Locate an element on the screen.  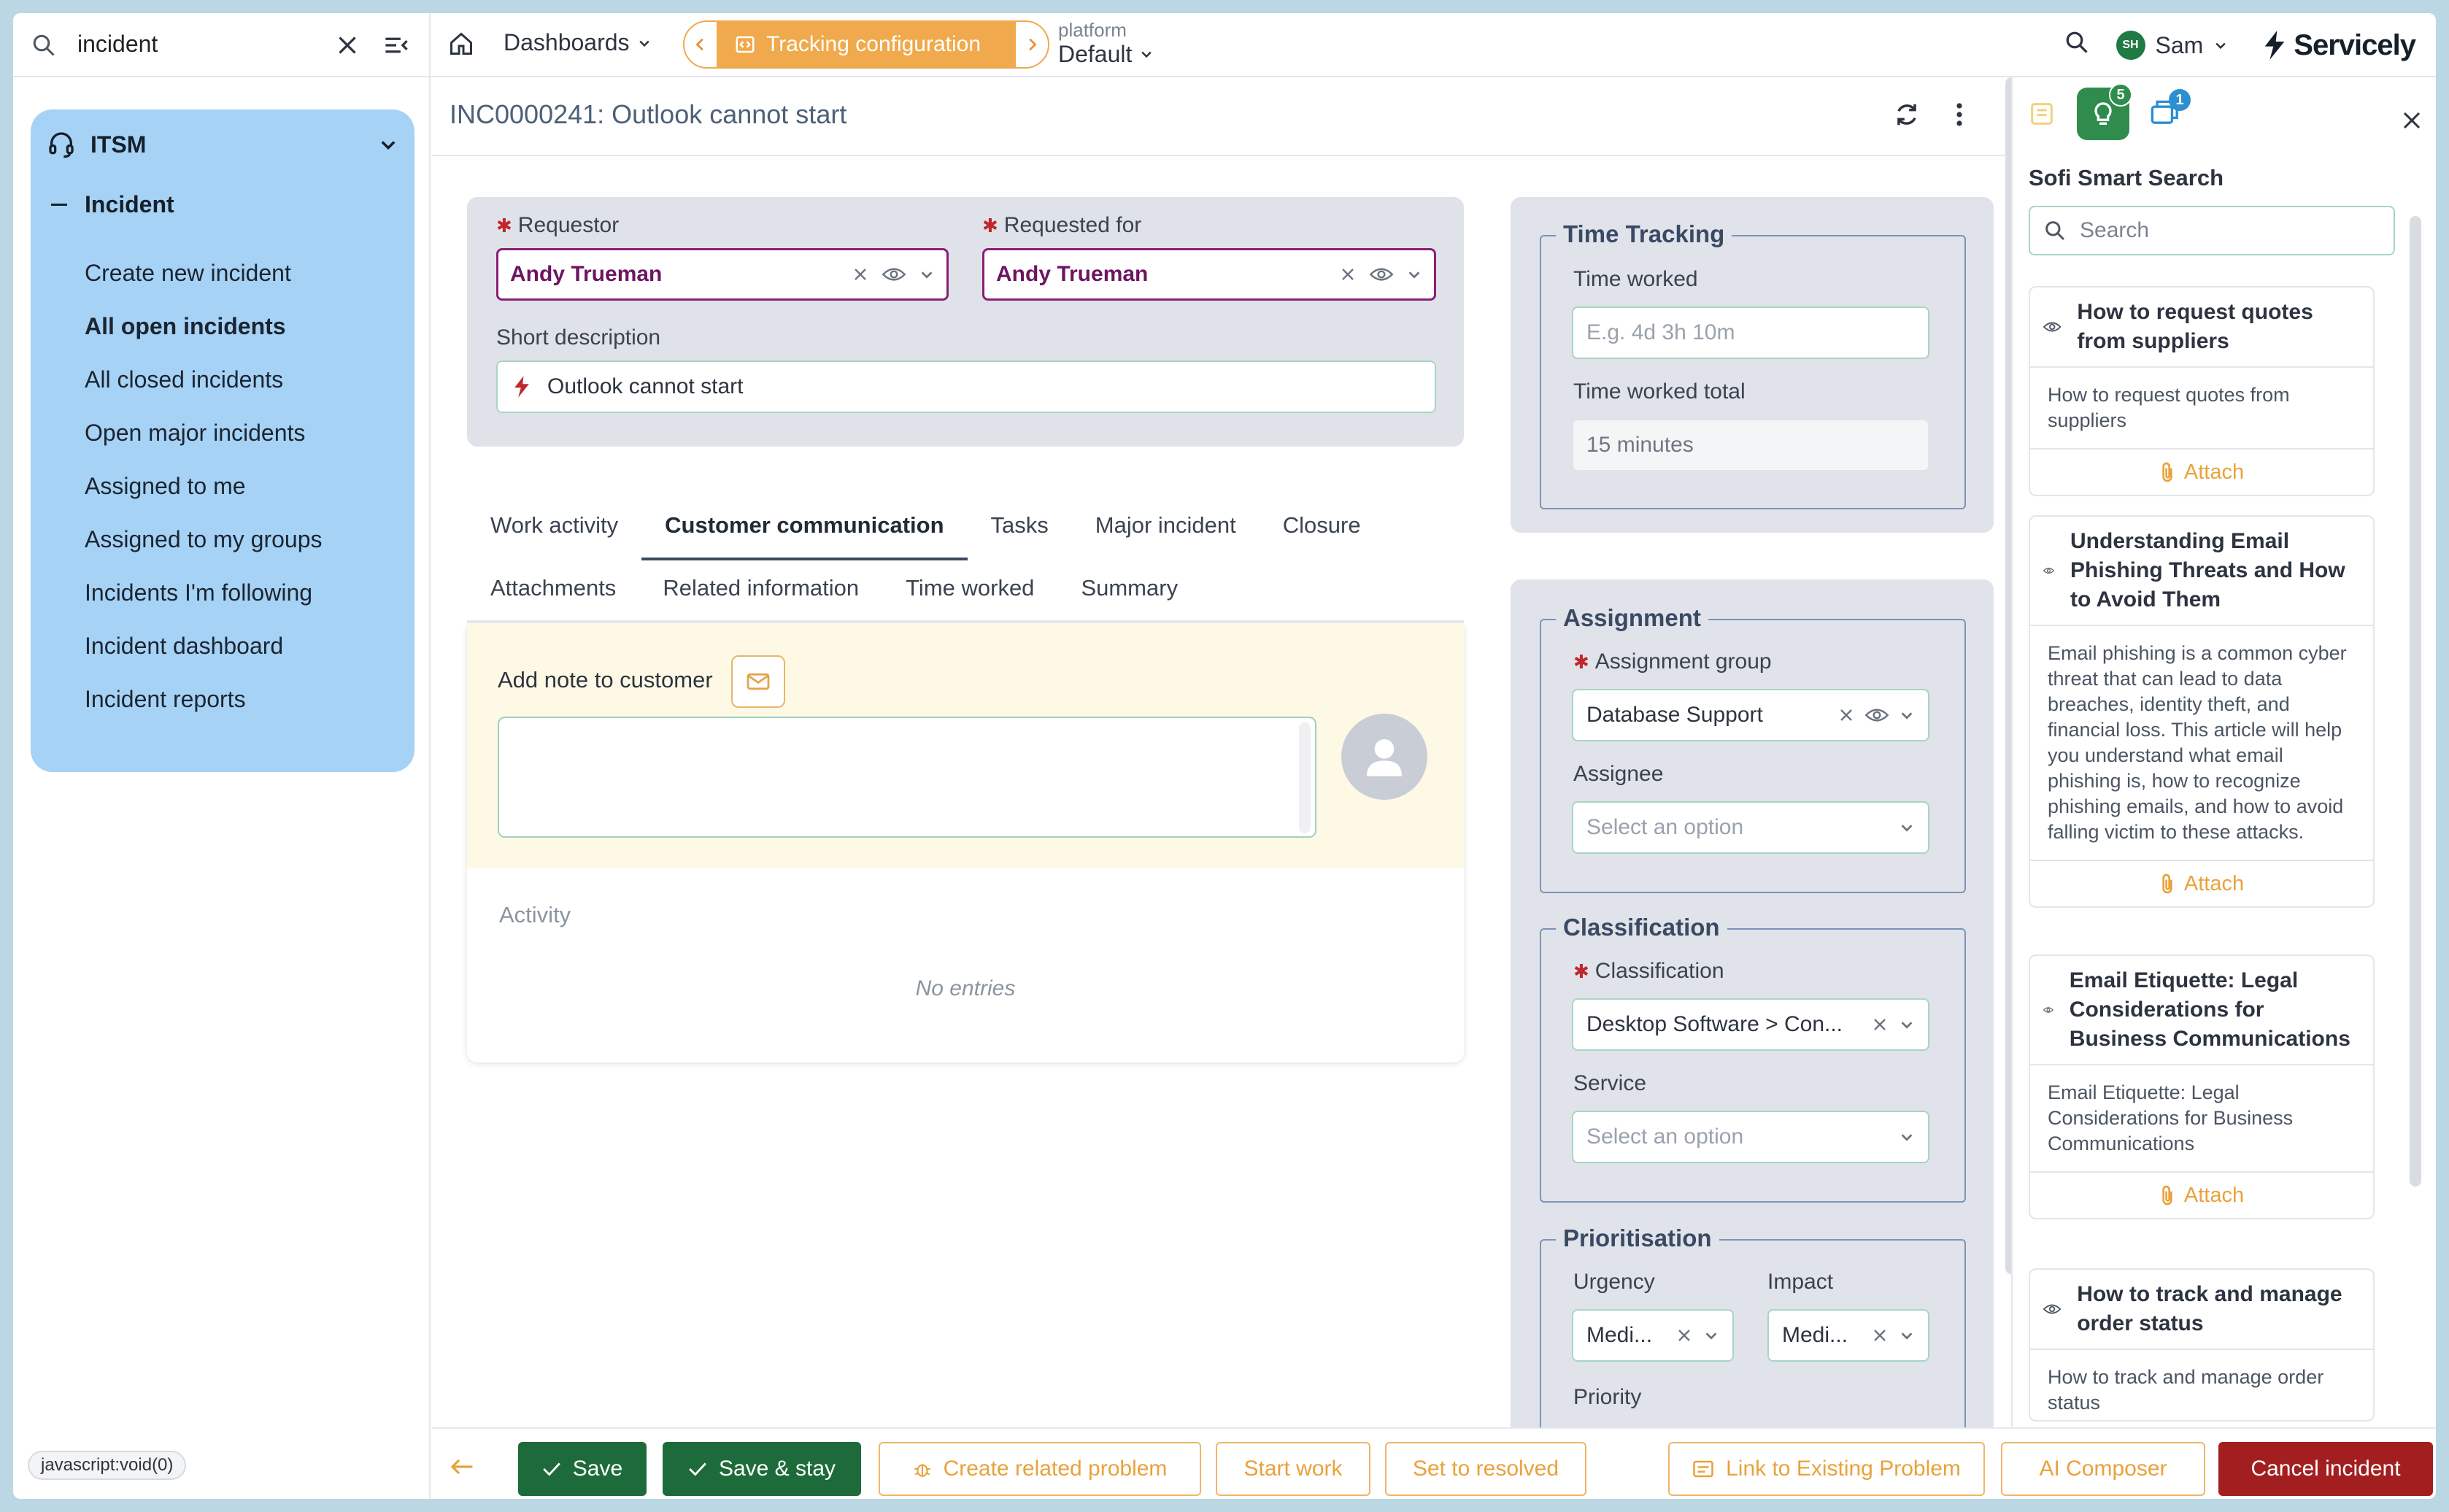
collapse-menu-icon is located at coordinates (396, 48).